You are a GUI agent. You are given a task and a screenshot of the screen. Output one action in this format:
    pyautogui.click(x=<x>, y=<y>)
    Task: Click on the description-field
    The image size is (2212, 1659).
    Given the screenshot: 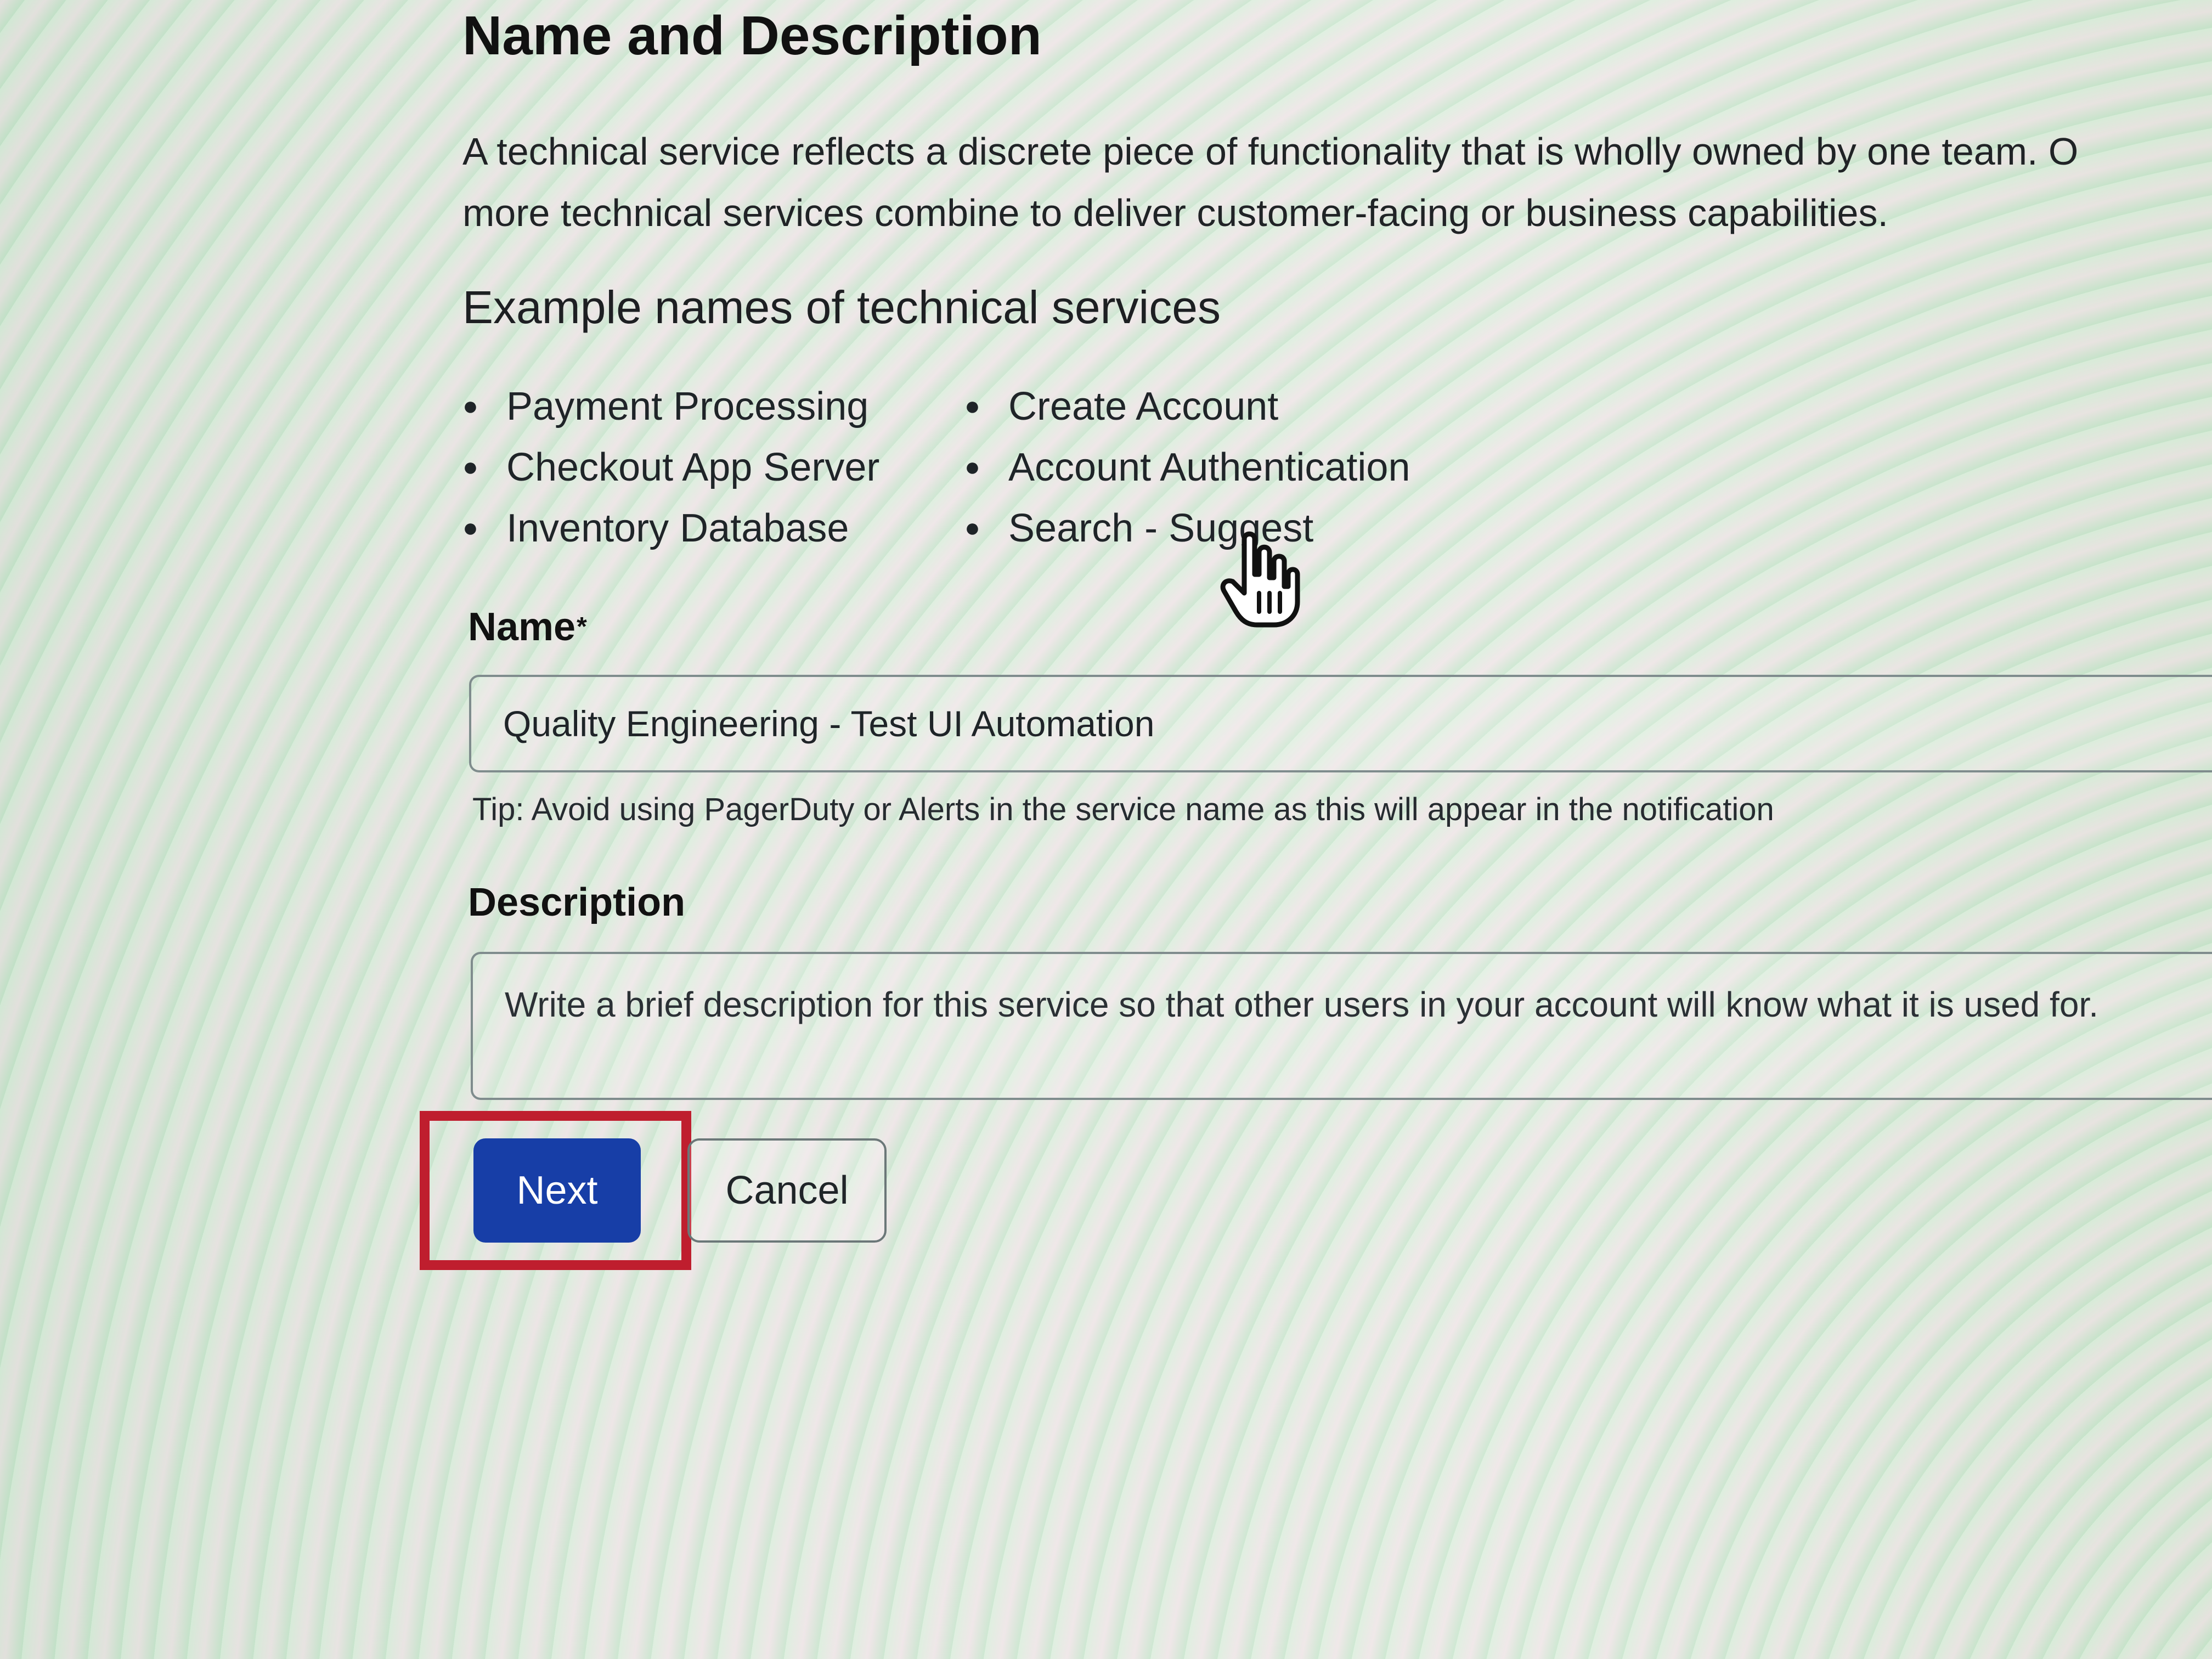 What is the action you would take?
    pyautogui.click(x=1341, y=1026)
    